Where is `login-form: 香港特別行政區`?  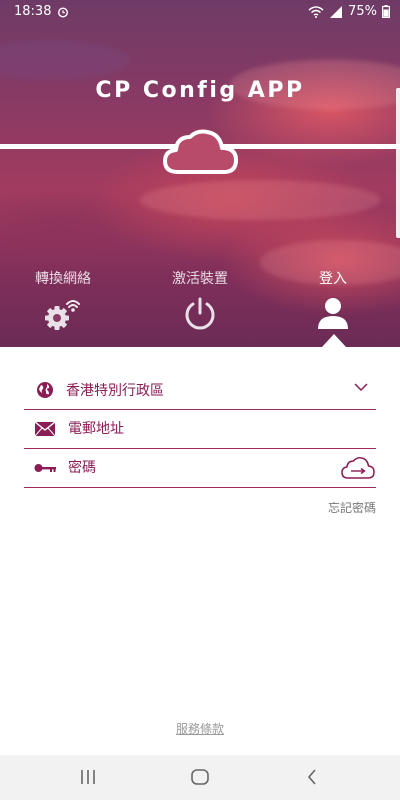
login-form: 香港特別行政區 is located at coordinates (200, 429).